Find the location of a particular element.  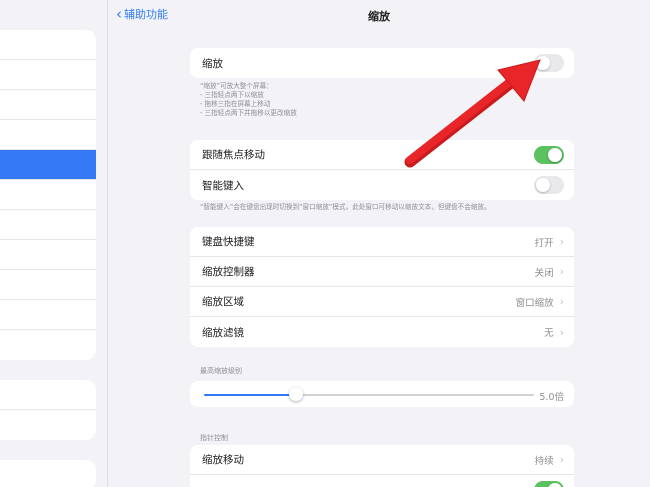

slider-fill is located at coordinates (250, 395).